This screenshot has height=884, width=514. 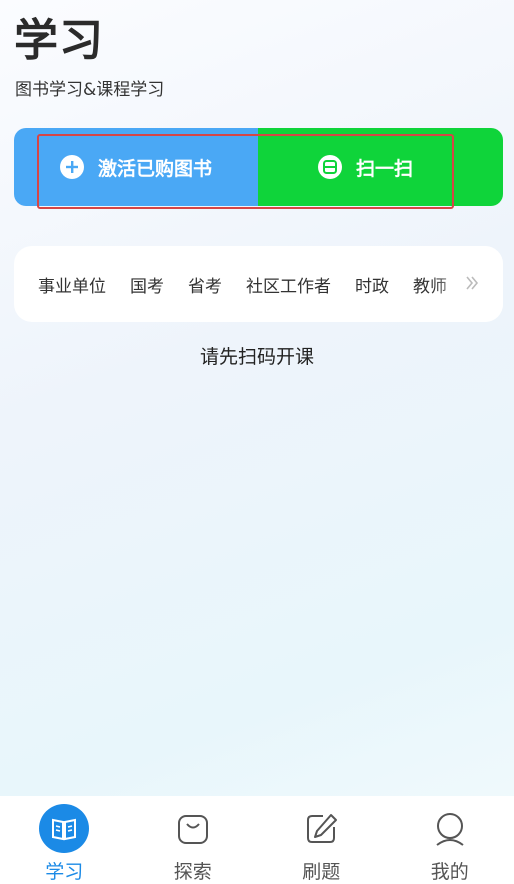 I want to click on empty-state-text: 请先扫码开课, so click(x=256, y=357).